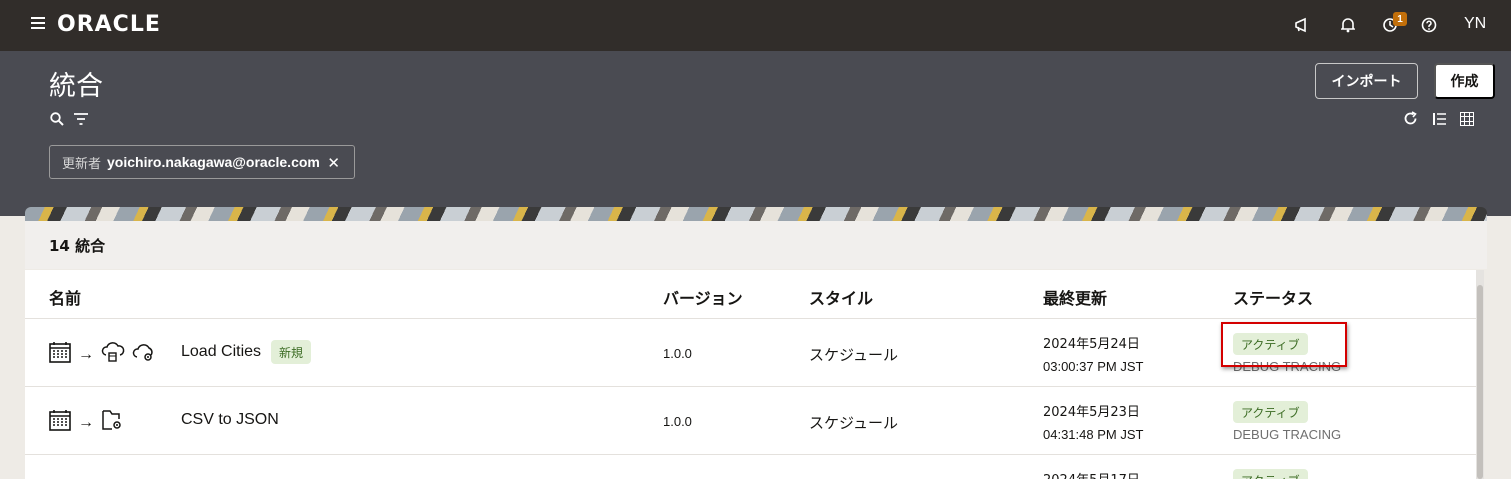  What do you see at coordinates (144, 354) in the screenshot?
I see `cloud-settings-icon` at bounding box center [144, 354].